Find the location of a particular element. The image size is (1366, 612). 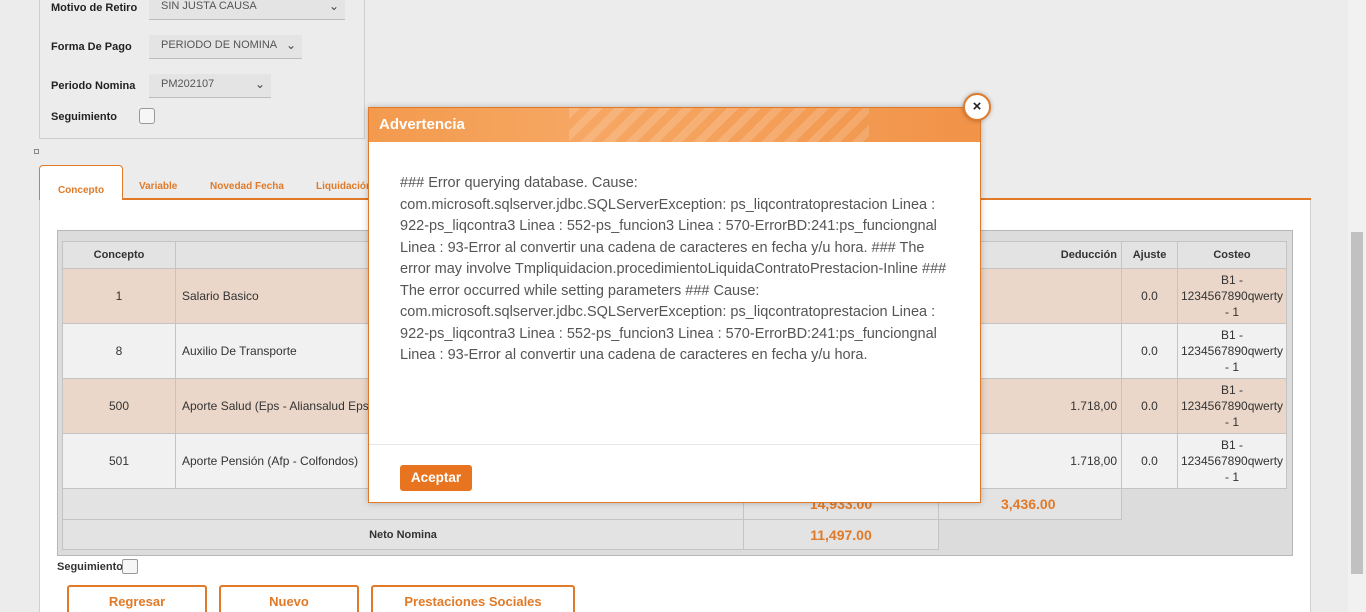

tab-liquidacion: Liquidación is located at coordinates (344, 186).